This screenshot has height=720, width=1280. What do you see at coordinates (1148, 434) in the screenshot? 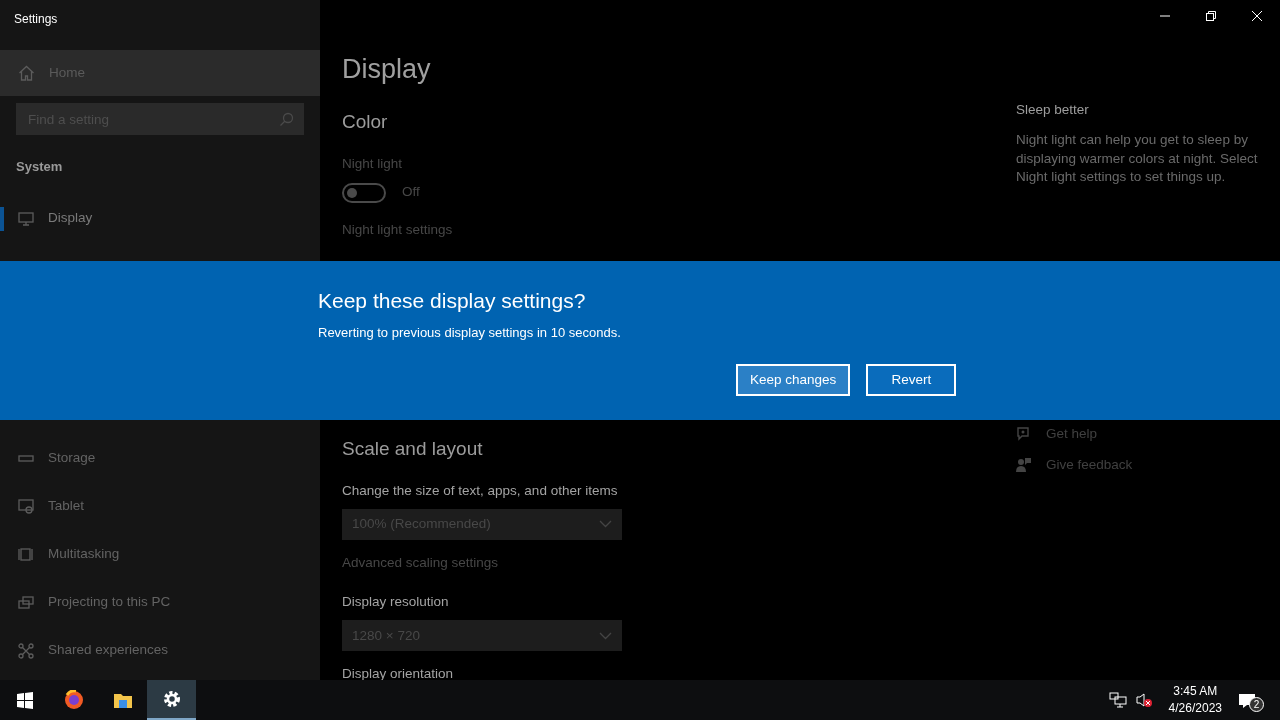
I see `help-link: Get help` at bounding box center [1148, 434].